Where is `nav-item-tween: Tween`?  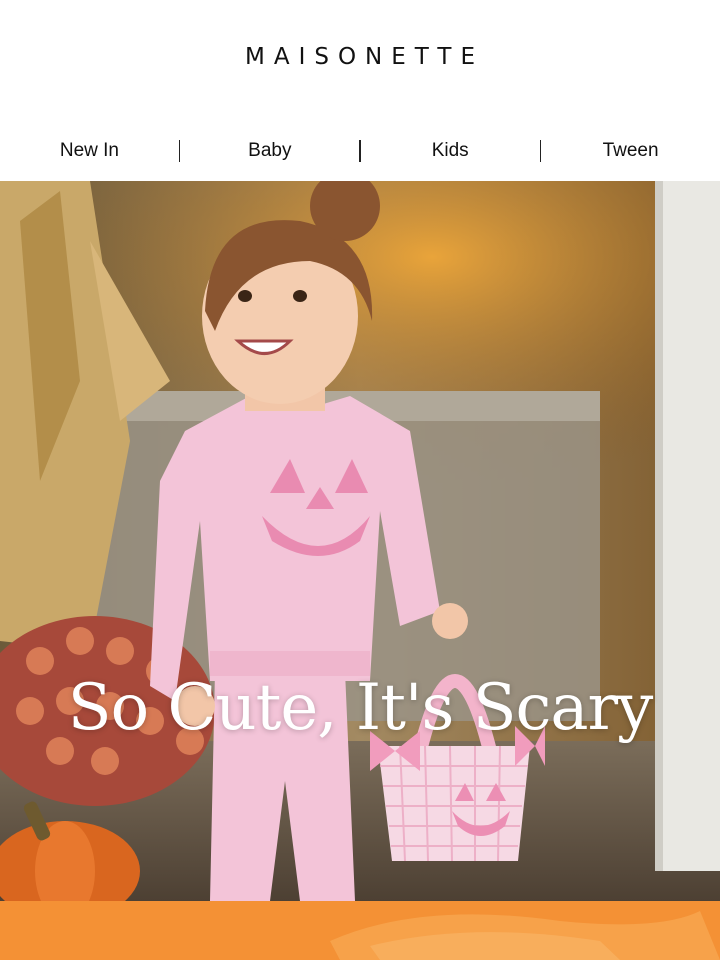
nav-item-tween: Tween is located at coordinates (630, 151).